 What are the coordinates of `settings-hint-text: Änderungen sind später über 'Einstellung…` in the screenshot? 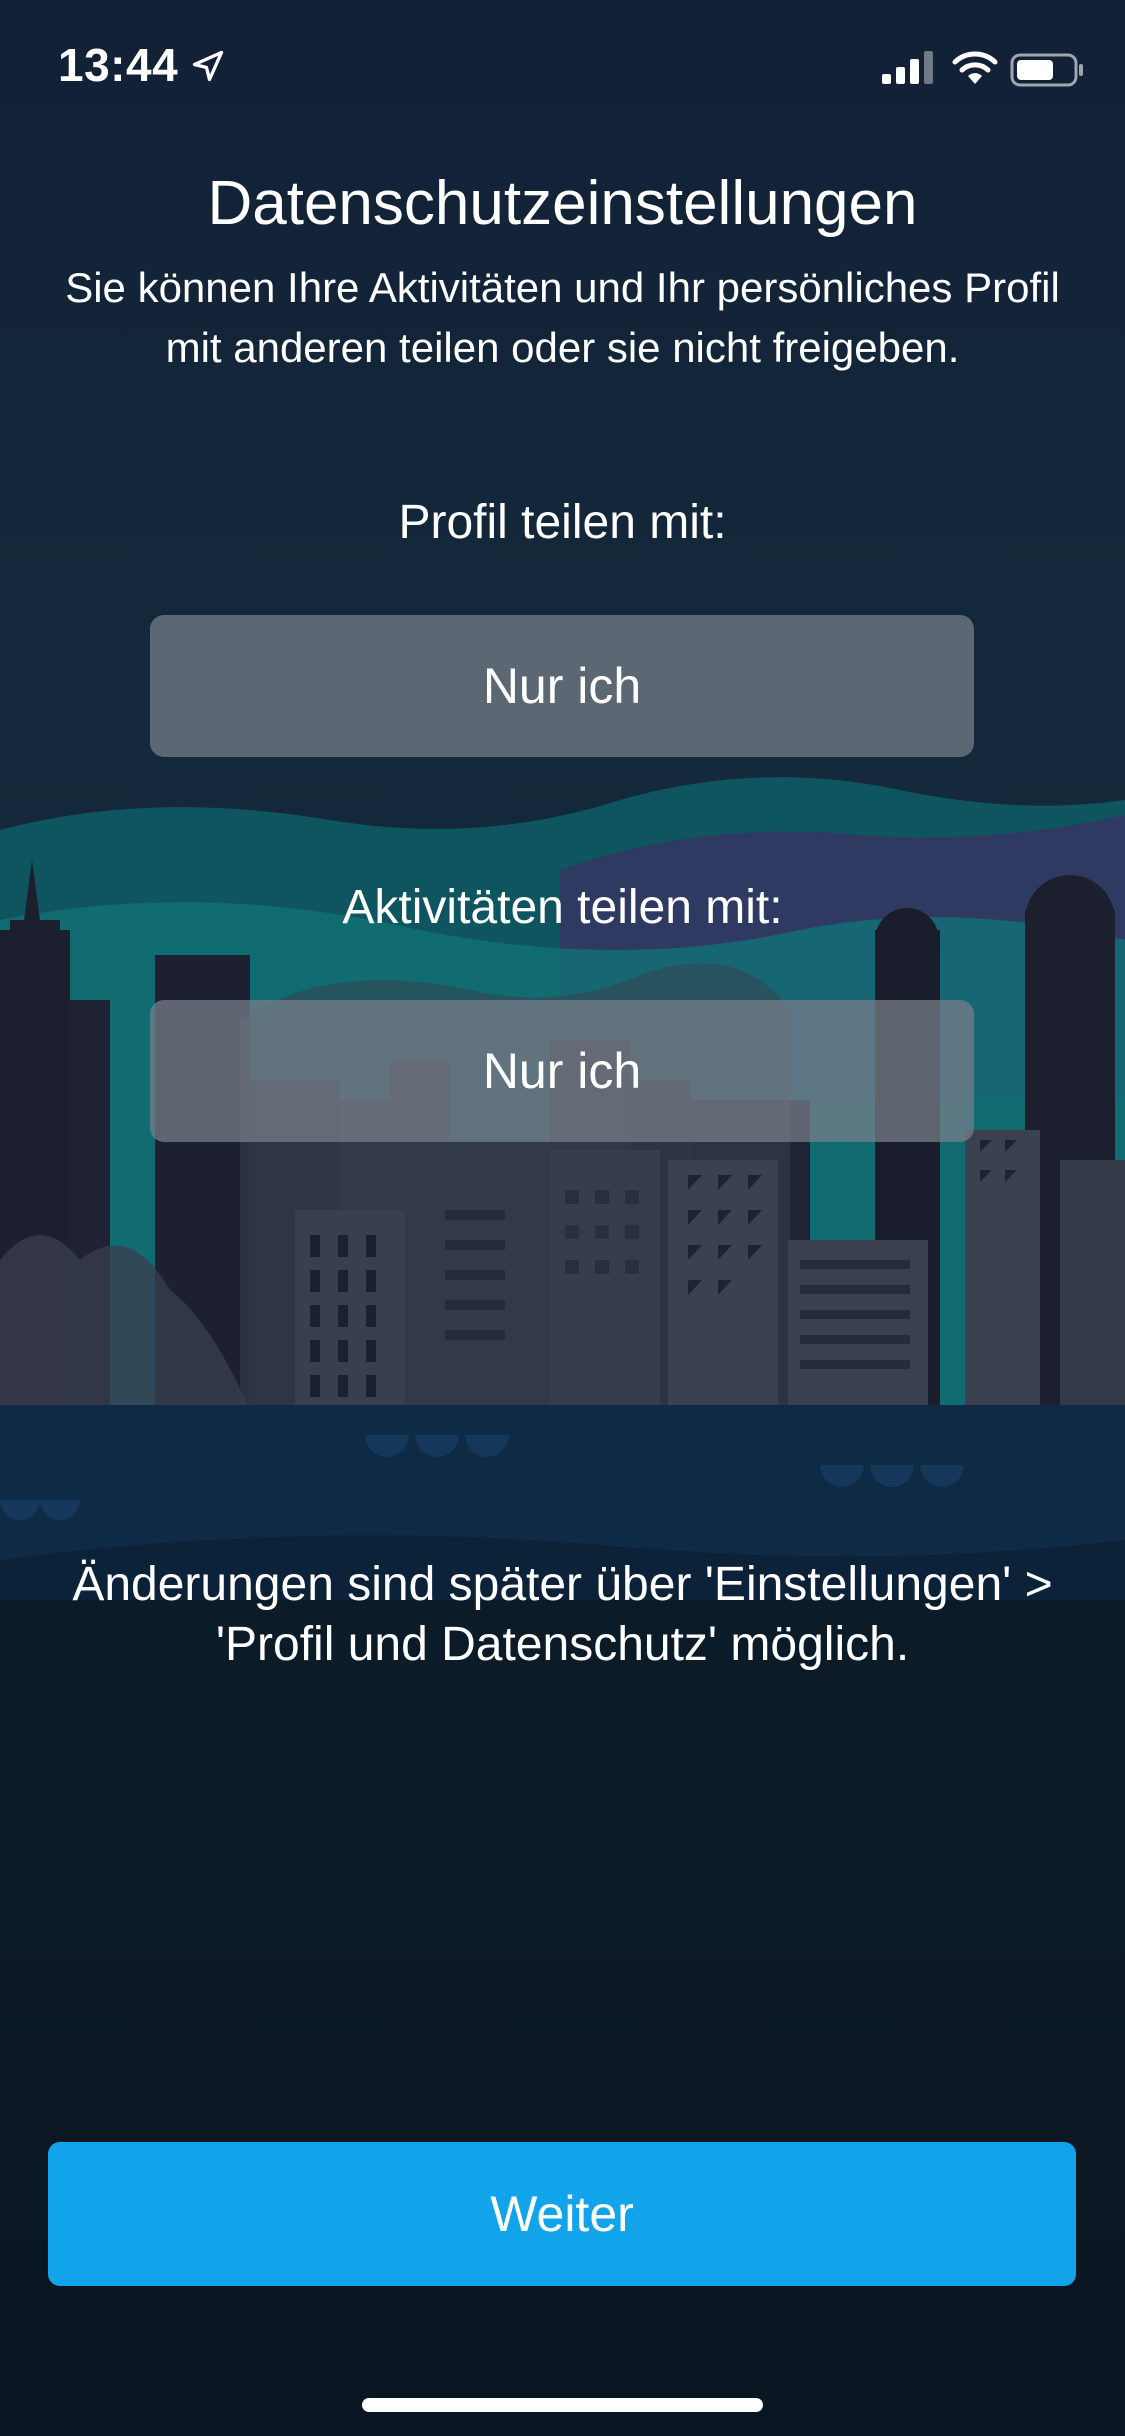 It's located at (562, 1614).